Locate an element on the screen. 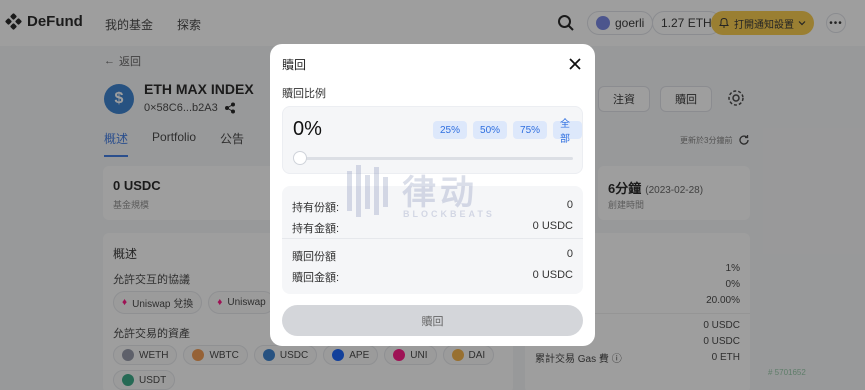 The image size is (865, 390). ratio-value: 0% is located at coordinates (307, 129).